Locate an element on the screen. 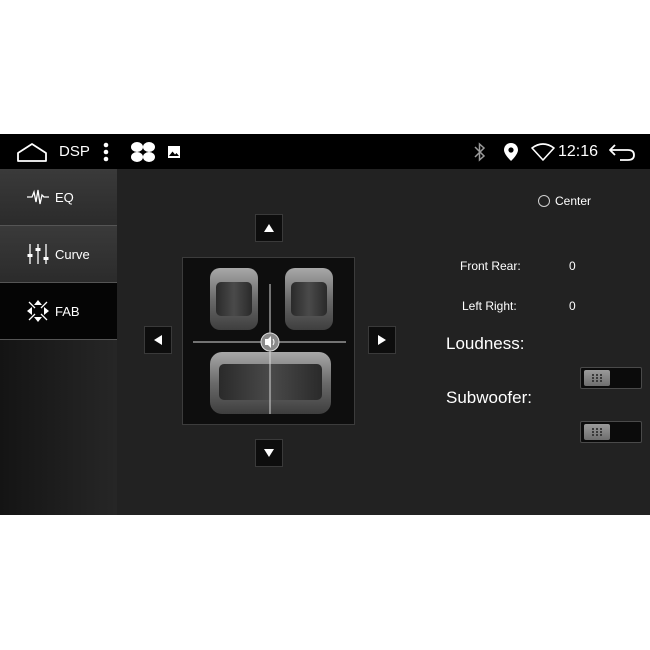  center-option: Center is located at coordinates (564, 201).